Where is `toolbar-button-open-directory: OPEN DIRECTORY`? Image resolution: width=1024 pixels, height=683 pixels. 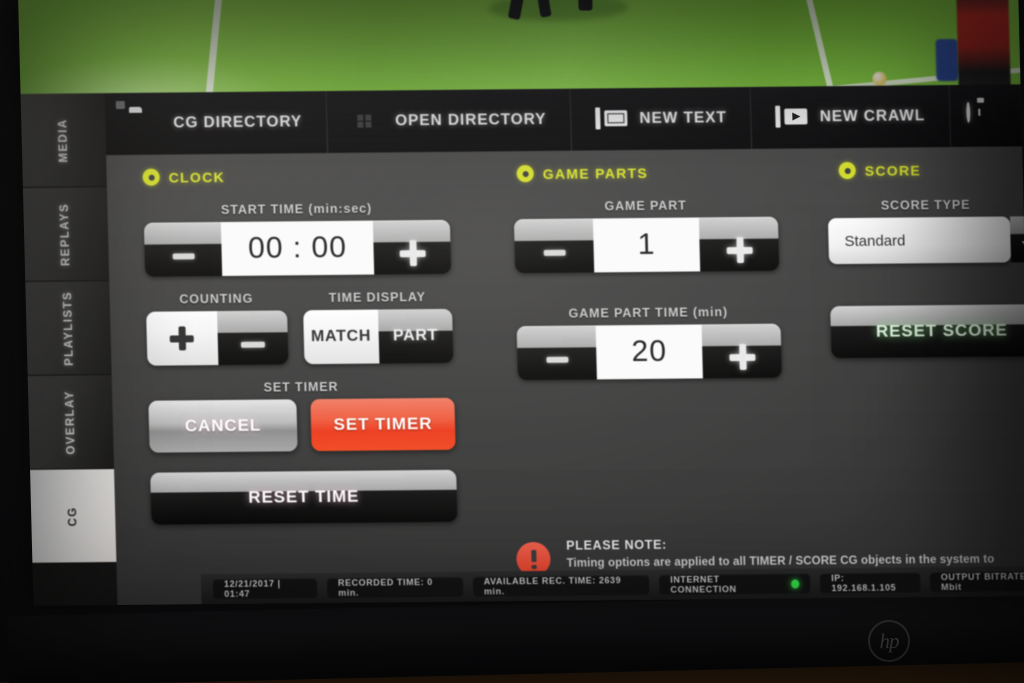 toolbar-button-open-directory: OPEN DIRECTORY is located at coordinates (449, 121).